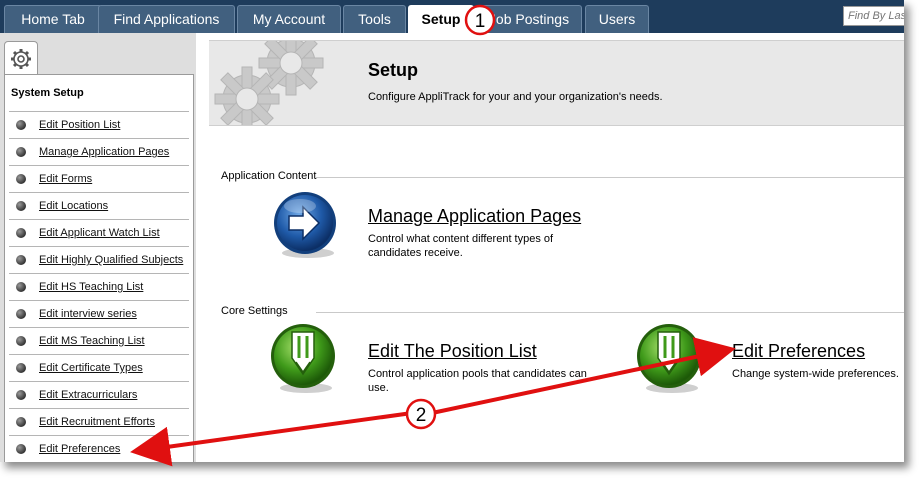 The width and height of the screenshot is (921, 478). I want to click on sidebar-item-label: Edit MS Teaching List, so click(92, 341).